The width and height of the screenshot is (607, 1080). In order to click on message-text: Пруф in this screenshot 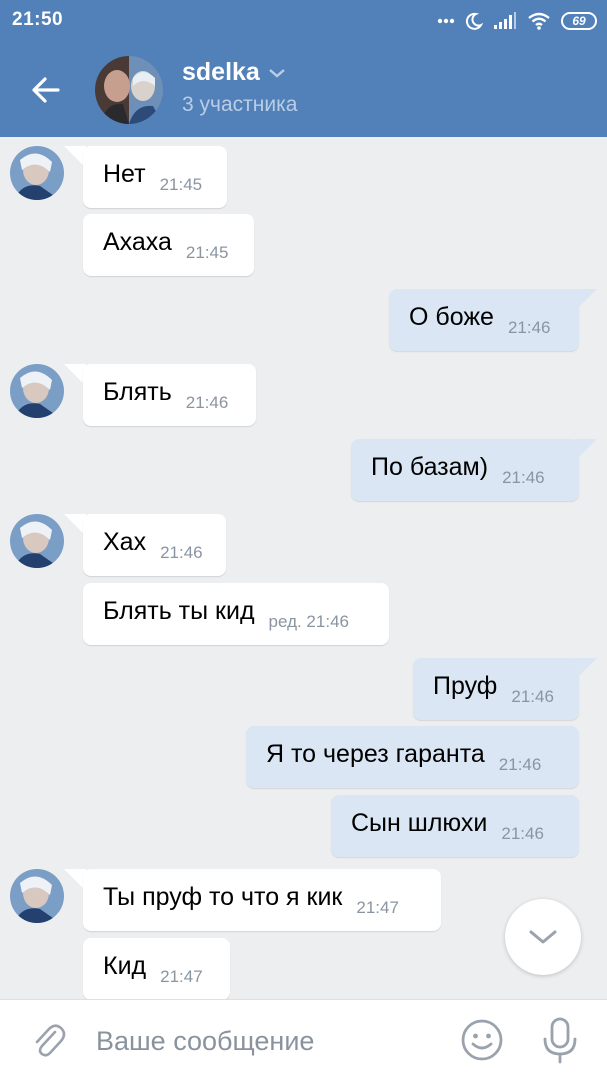, I will do `click(465, 685)`.